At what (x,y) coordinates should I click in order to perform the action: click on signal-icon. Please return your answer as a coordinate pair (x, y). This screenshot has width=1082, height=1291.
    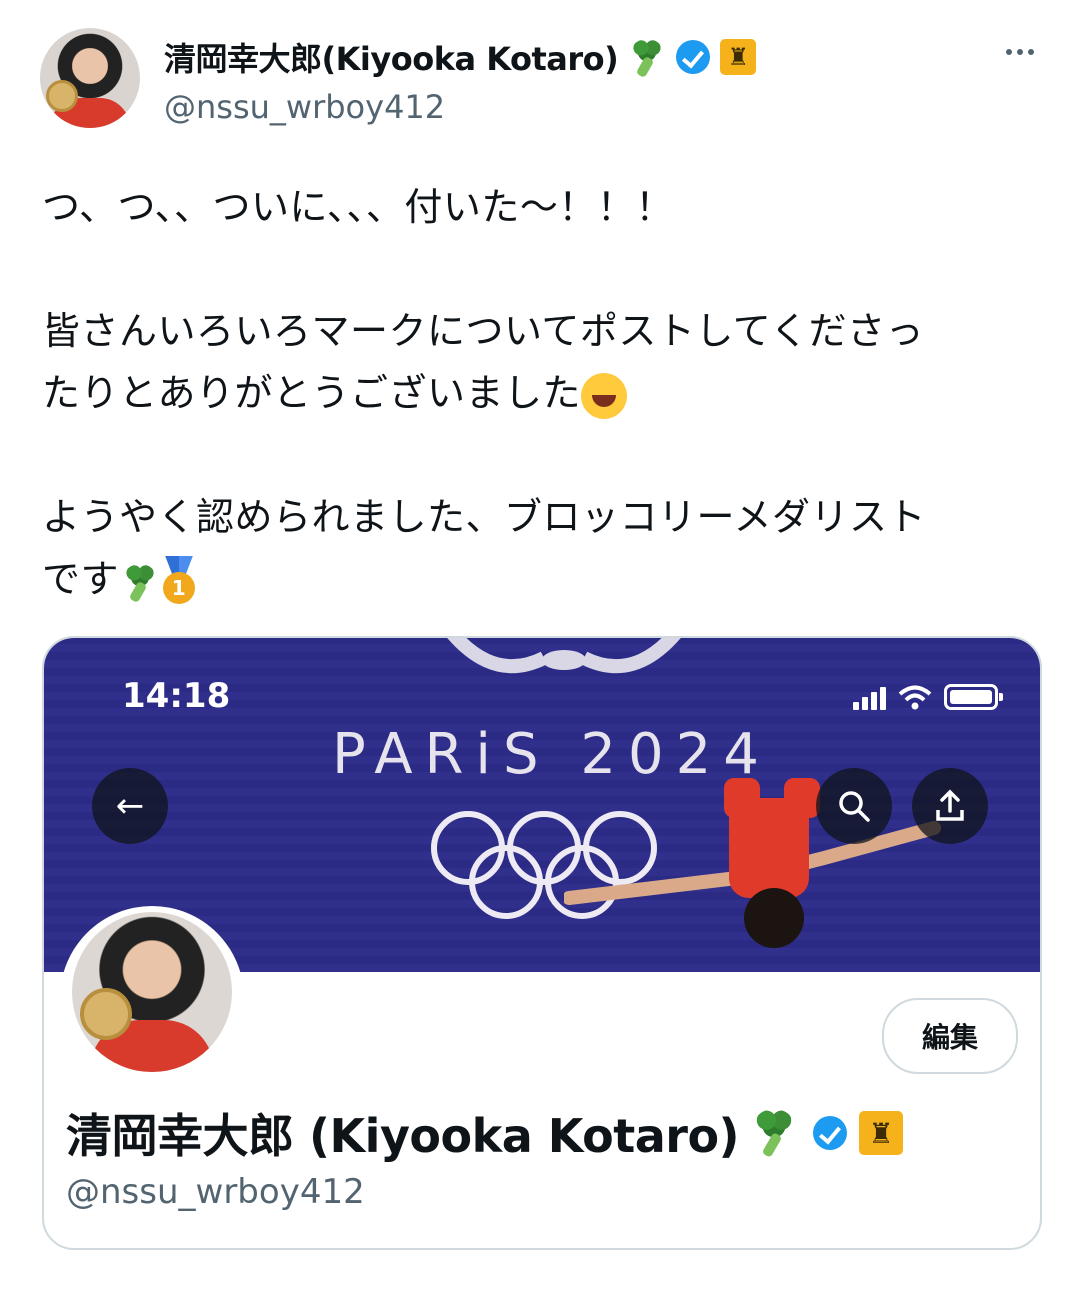
    Looking at the image, I should click on (869, 698).